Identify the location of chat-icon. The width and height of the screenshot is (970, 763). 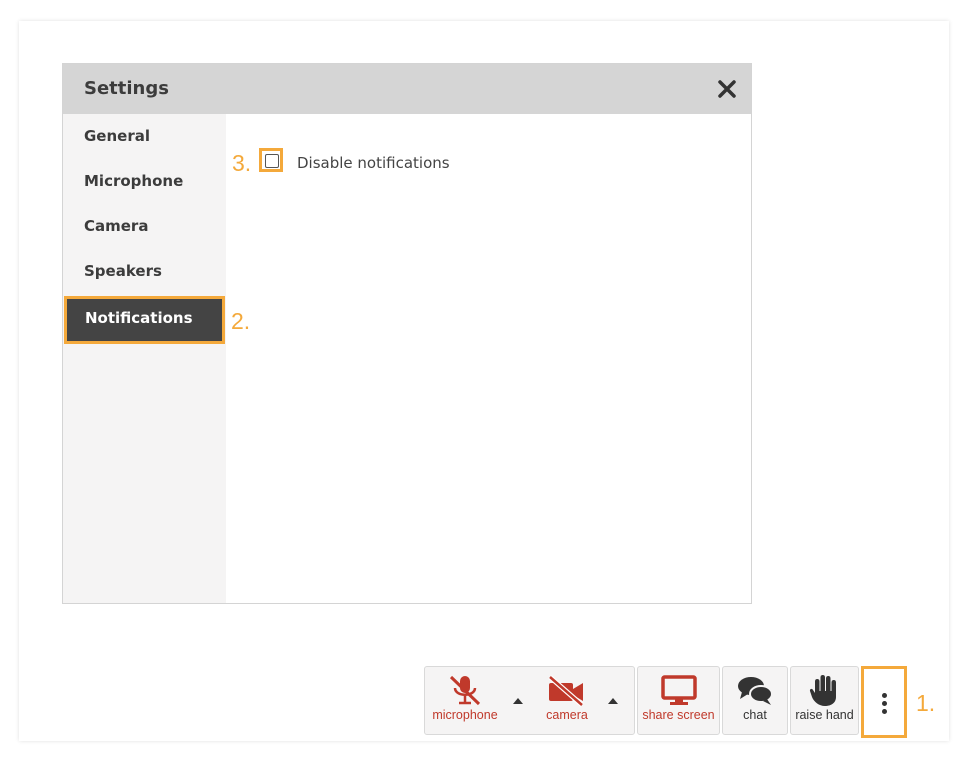
(755, 691).